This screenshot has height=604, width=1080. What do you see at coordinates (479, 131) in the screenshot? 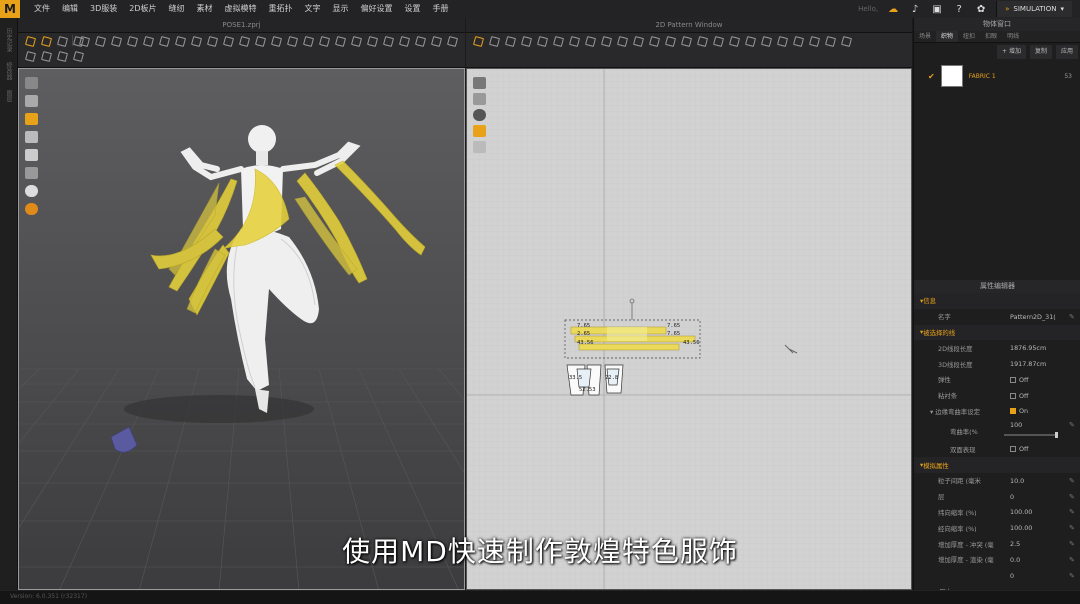
I see `2d-fabric-icon` at bounding box center [479, 131].